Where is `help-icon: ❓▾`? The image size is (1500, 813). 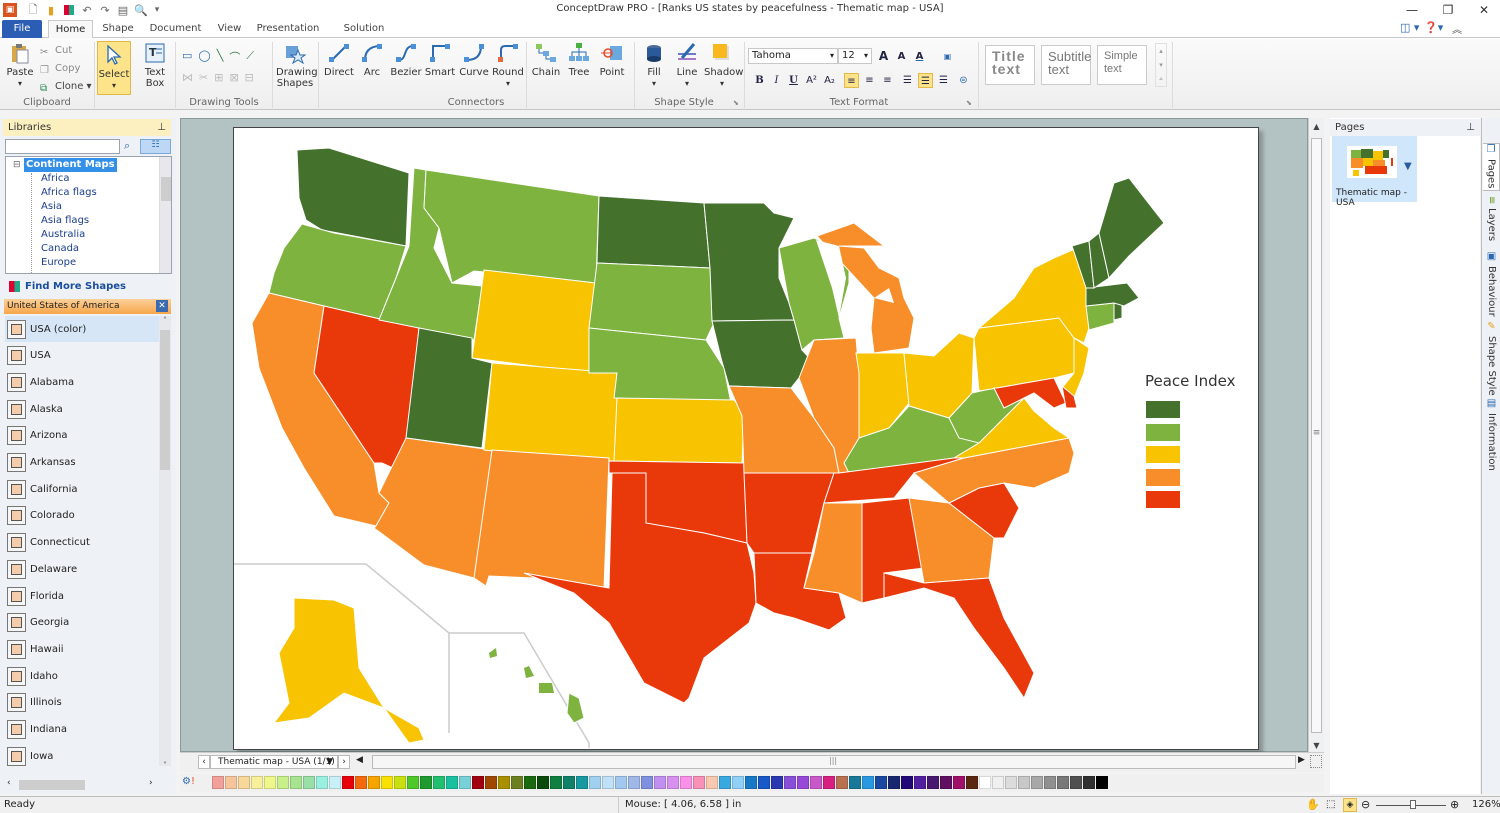 help-icon: ❓▾ is located at coordinates (1433, 27).